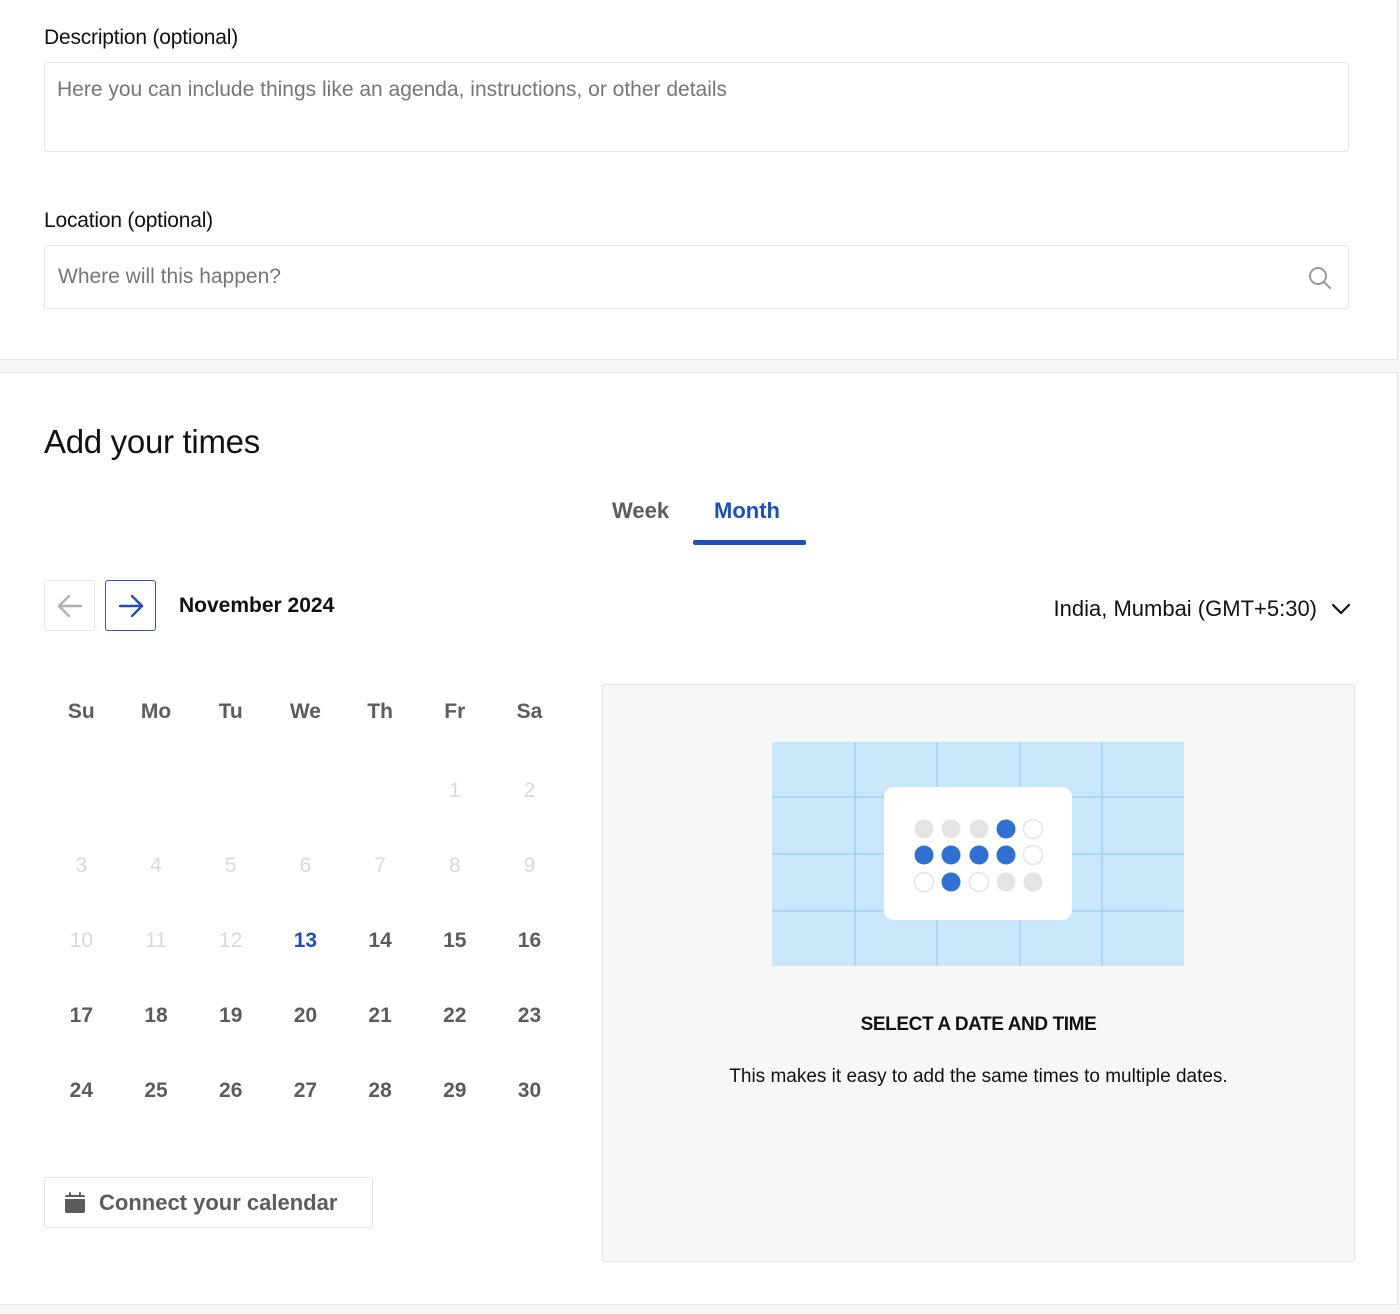 This screenshot has width=1400, height=1314. Describe the element at coordinates (156, 1016) in the screenshot. I see `calendar-day: 18` at that location.